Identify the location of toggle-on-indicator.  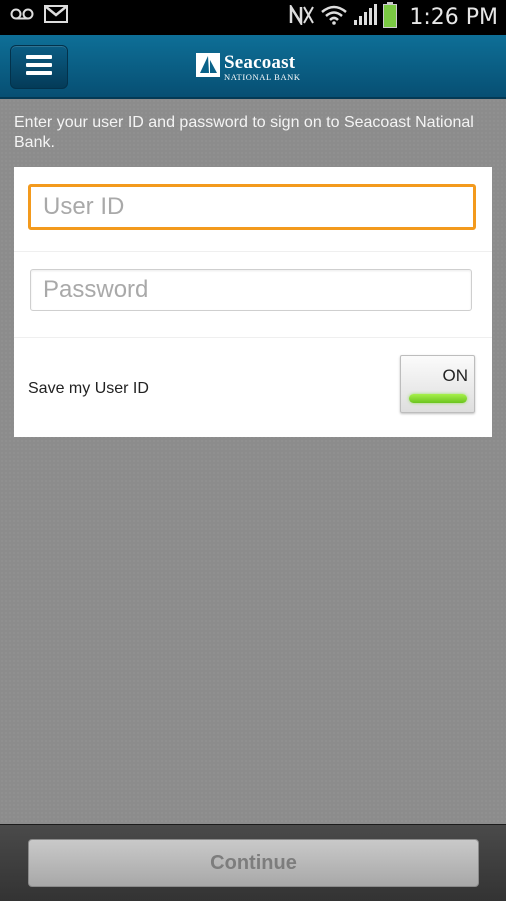
(438, 398).